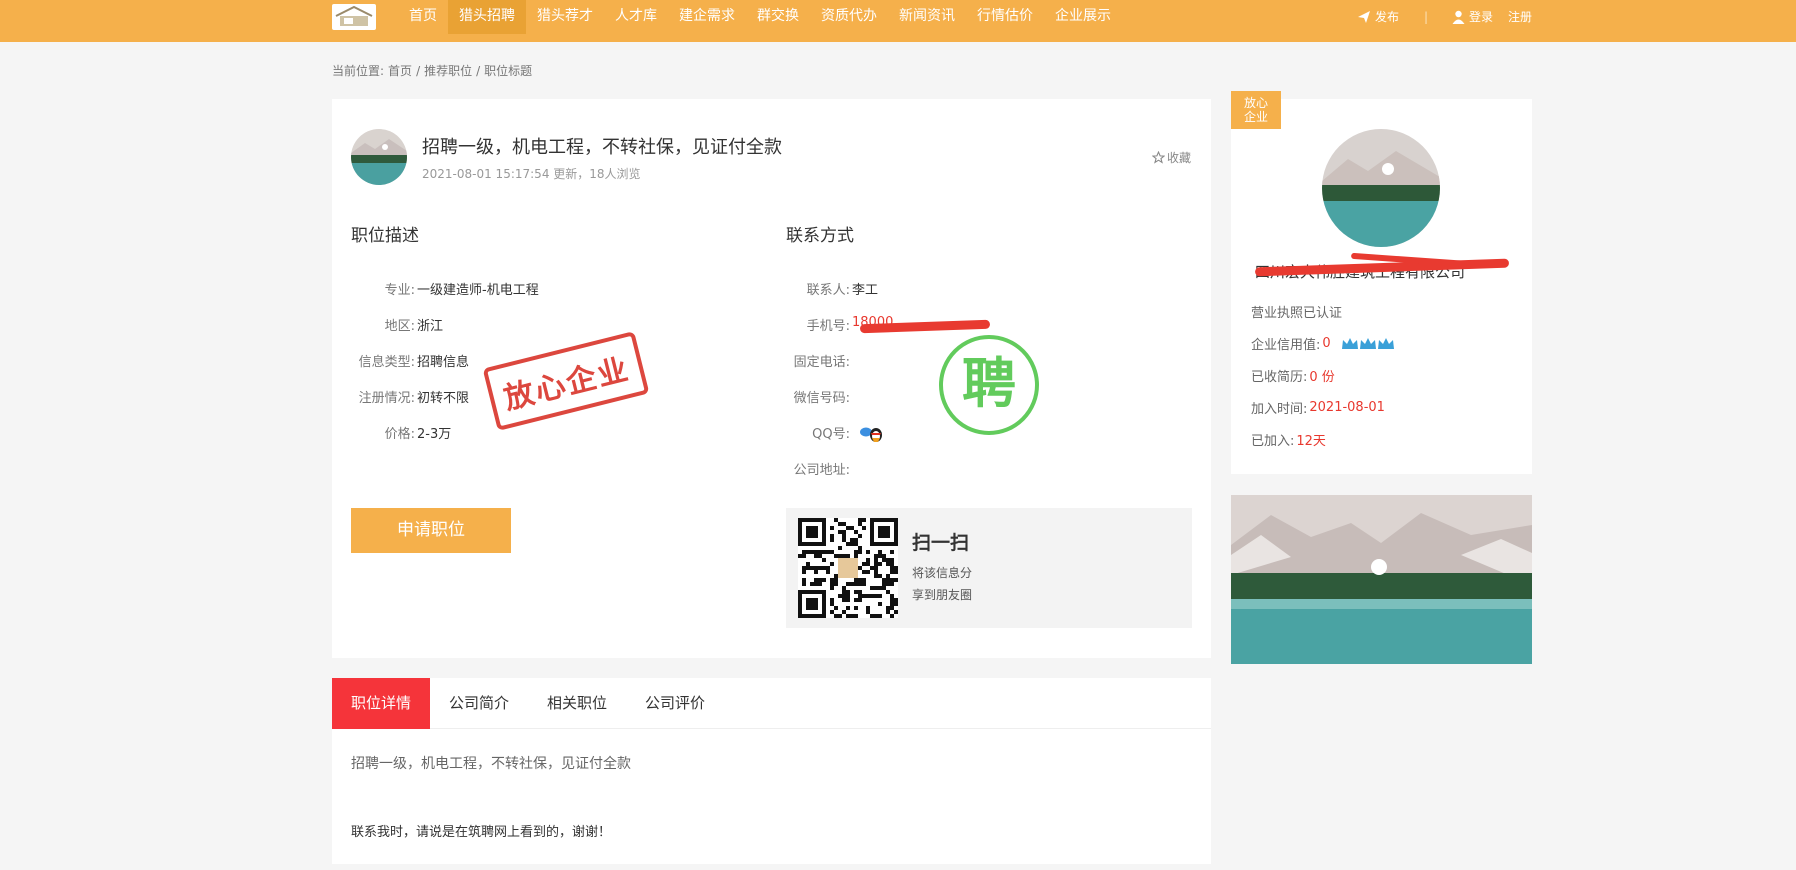  Describe the element at coordinates (431, 530) in the screenshot. I see `apply-job-button: 申请职位` at that location.